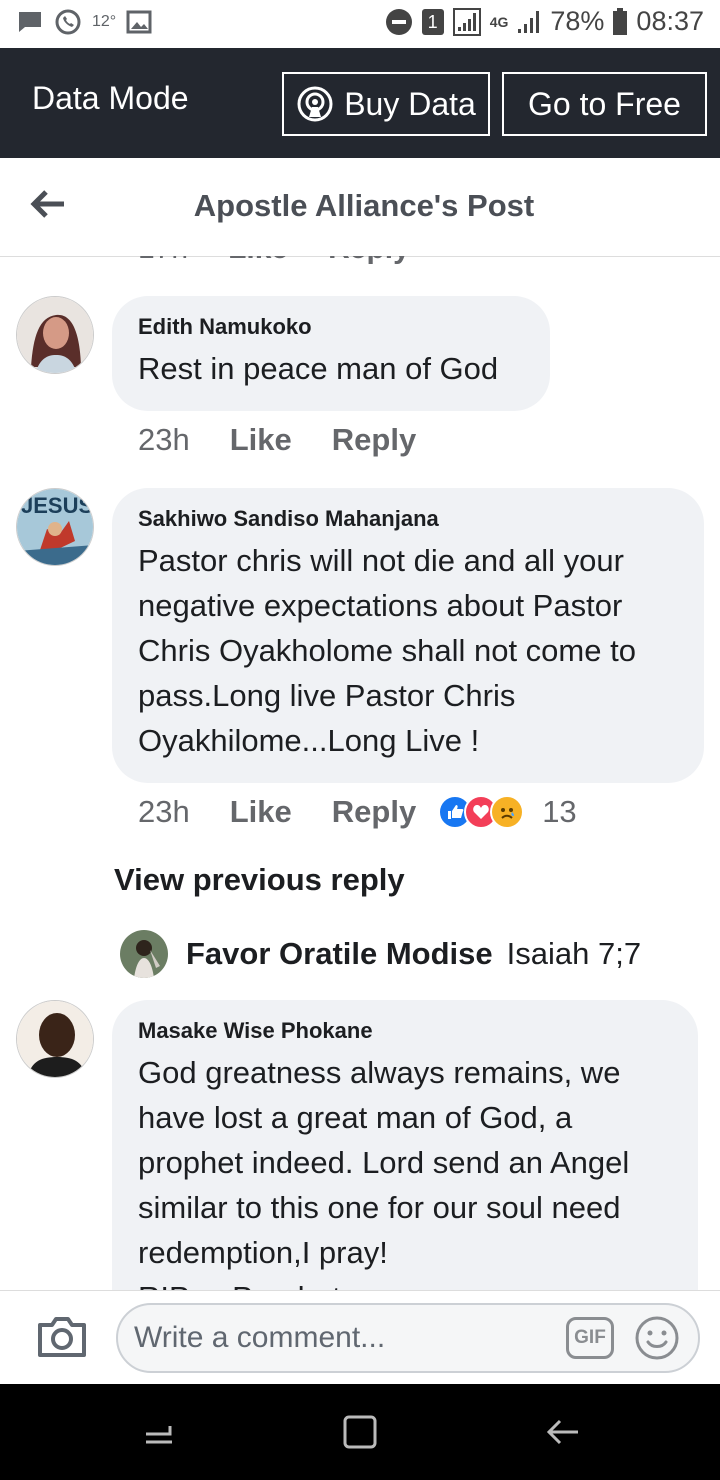 The height and width of the screenshot is (1480, 720). I want to click on page-title: Apostle Alliance's Post, so click(364, 205).